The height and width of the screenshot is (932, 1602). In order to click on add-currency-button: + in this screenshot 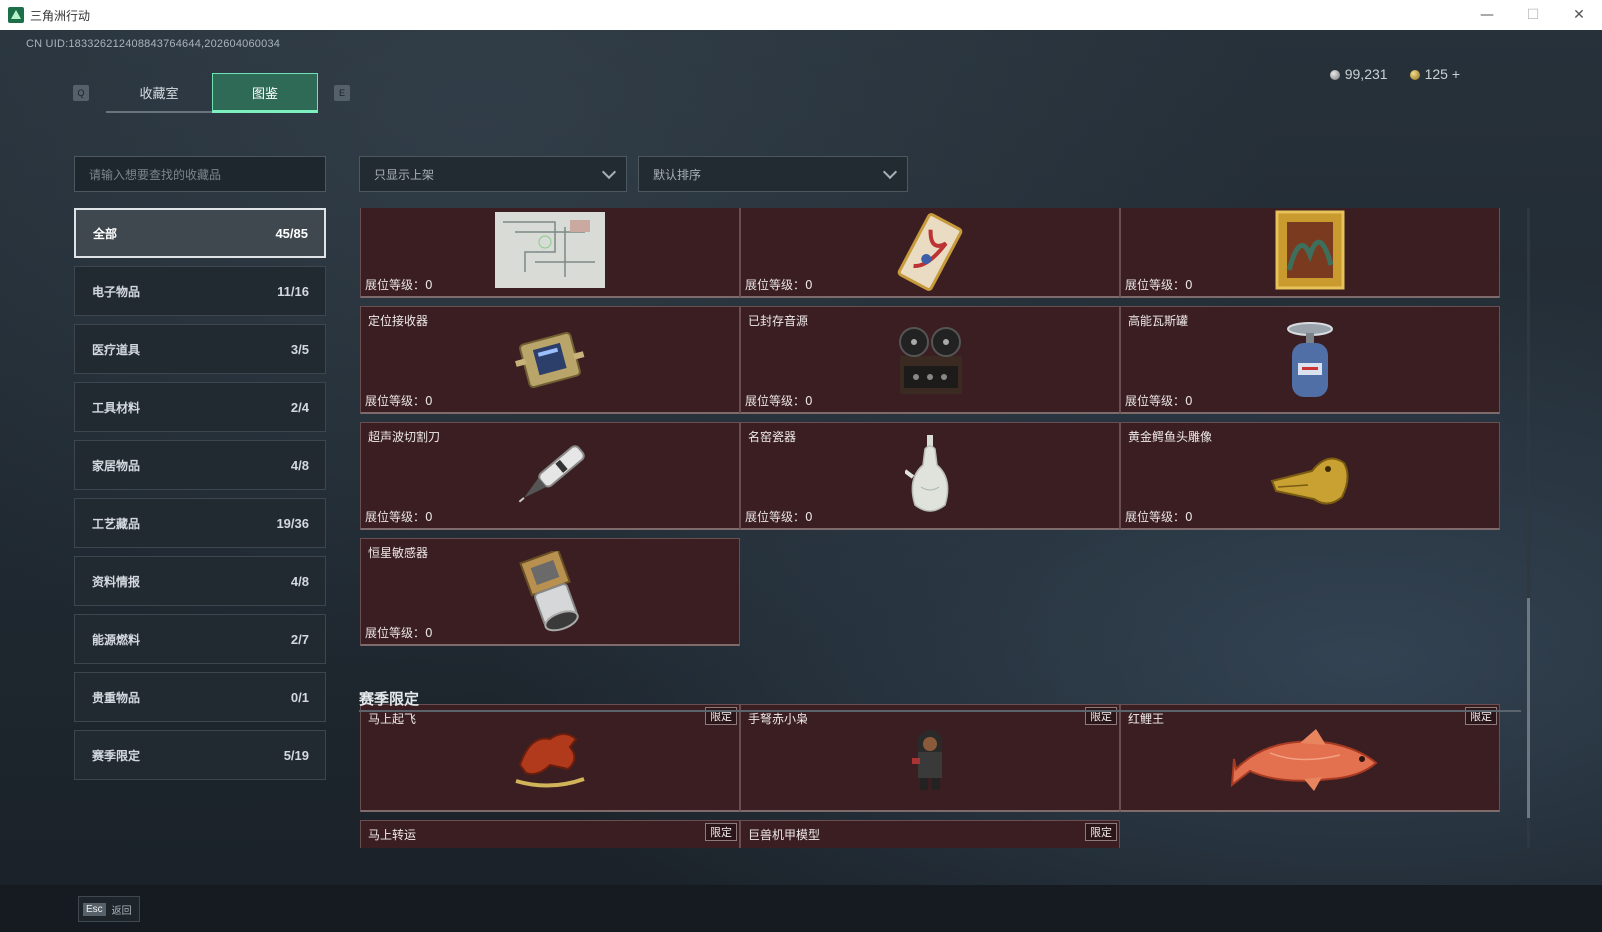, I will do `click(1456, 74)`.